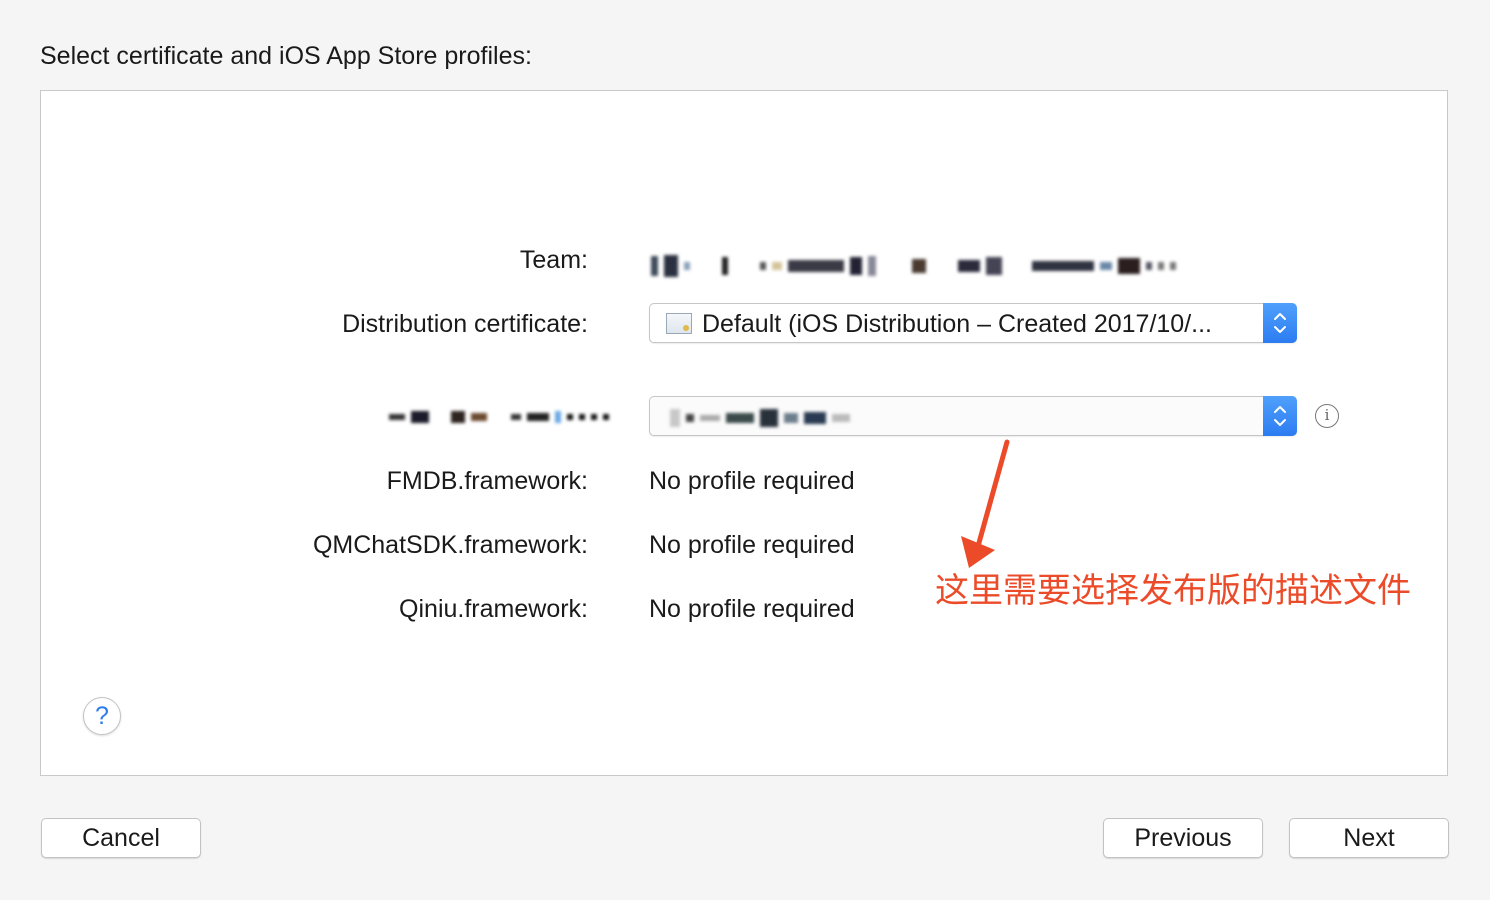  Describe the element at coordinates (493, 609) in the screenshot. I see `qiniu-framework-label: Qiniu.framework:` at that location.